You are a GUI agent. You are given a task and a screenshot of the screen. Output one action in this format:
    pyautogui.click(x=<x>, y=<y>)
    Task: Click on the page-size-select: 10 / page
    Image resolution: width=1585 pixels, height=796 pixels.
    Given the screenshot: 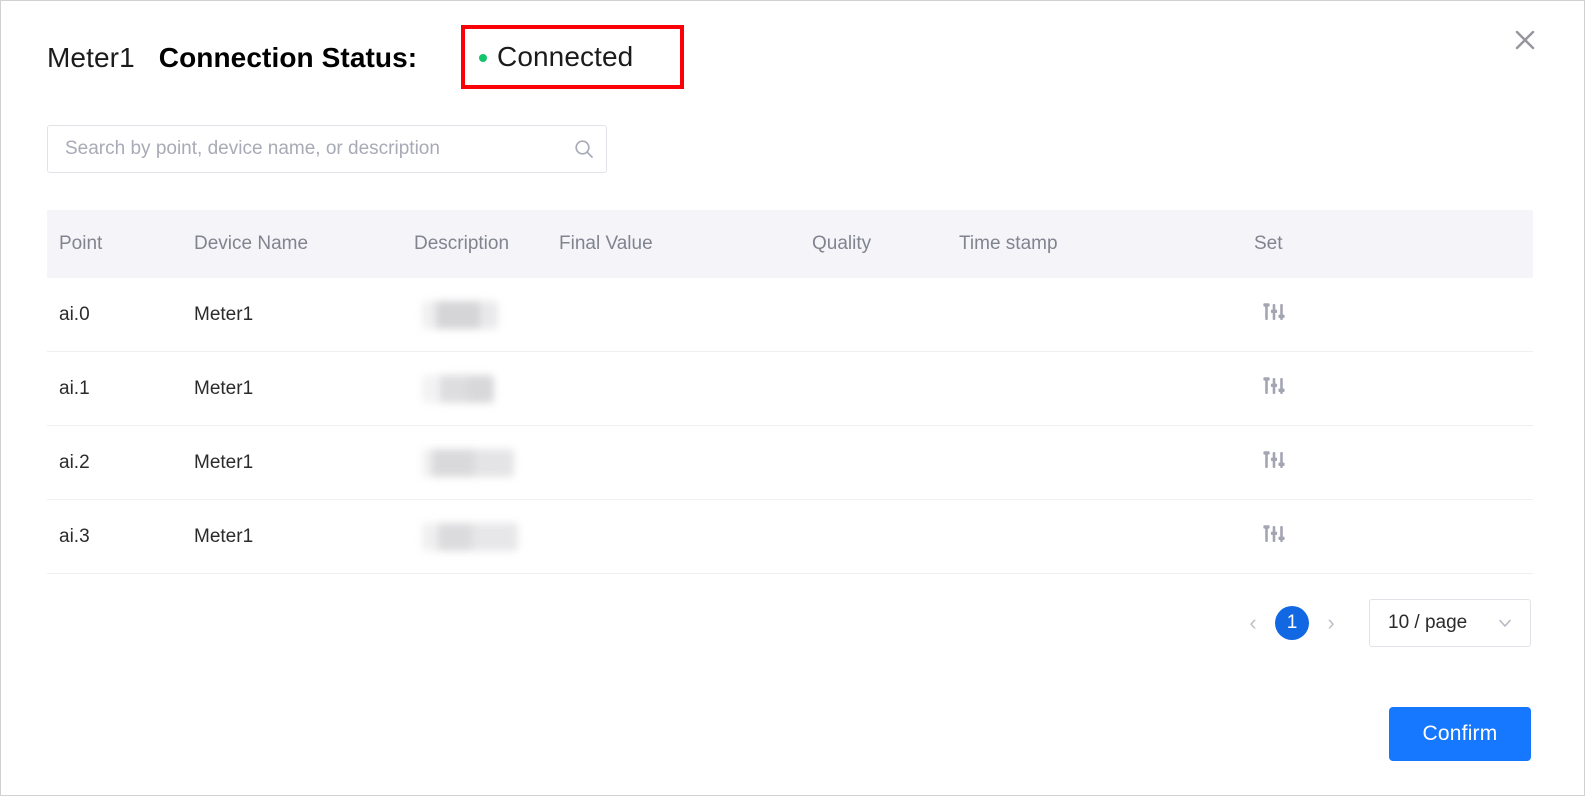 What is the action you would take?
    pyautogui.click(x=1450, y=623)
    